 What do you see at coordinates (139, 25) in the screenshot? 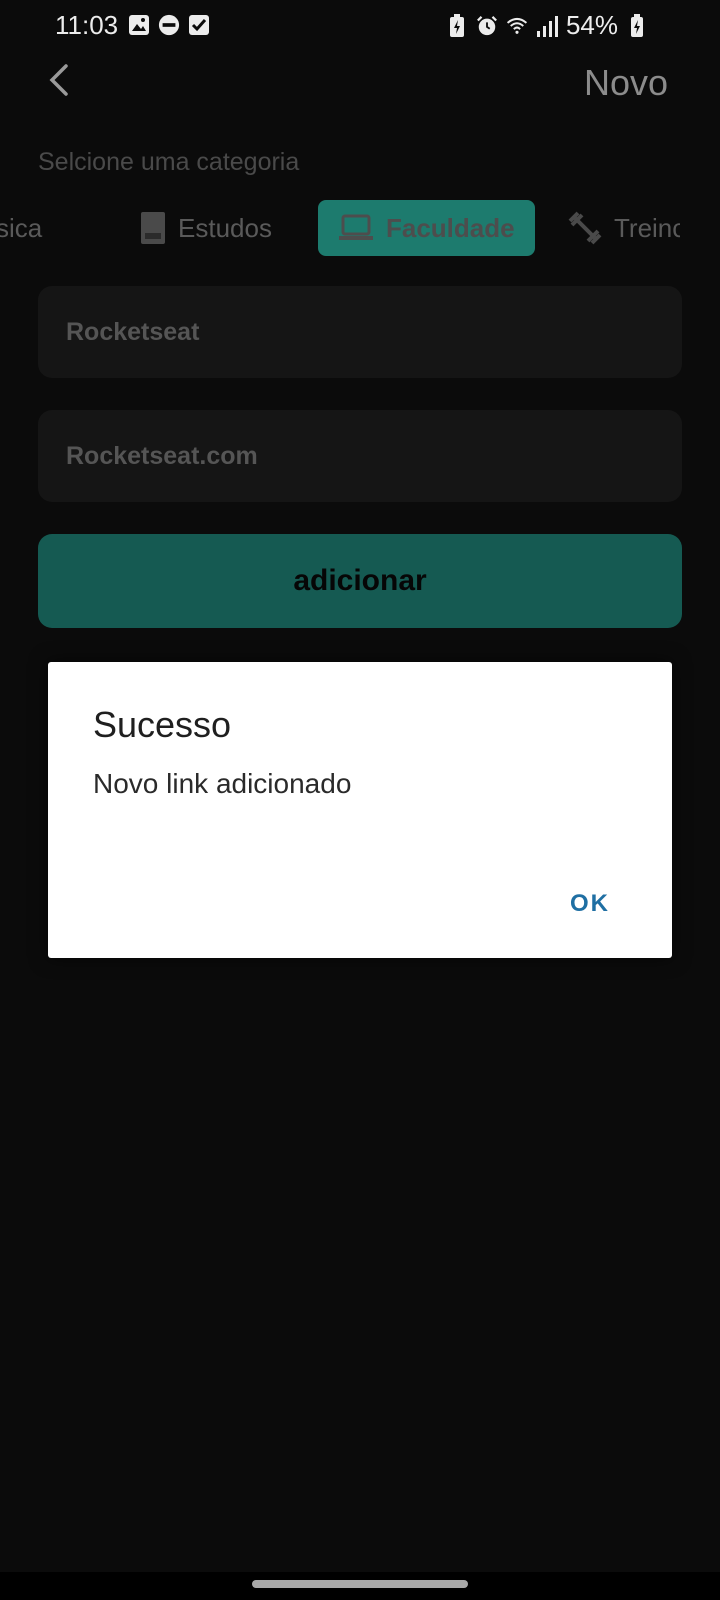
I see `image-icon` at bounding box center [139, 25].